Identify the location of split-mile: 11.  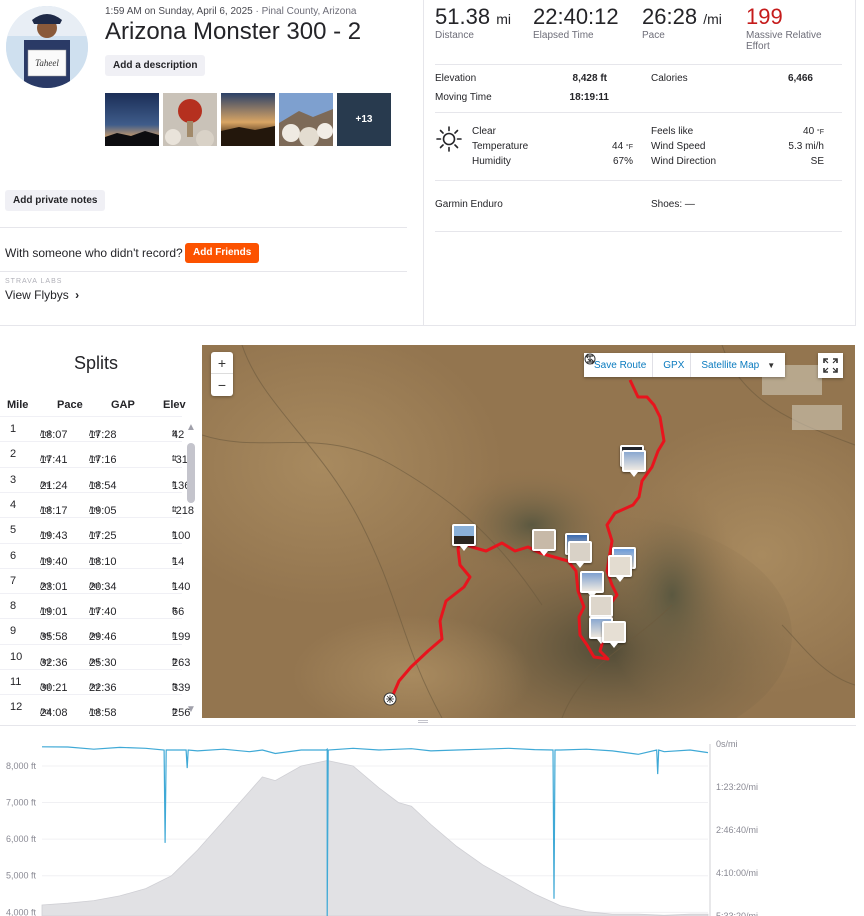
(16, 682).